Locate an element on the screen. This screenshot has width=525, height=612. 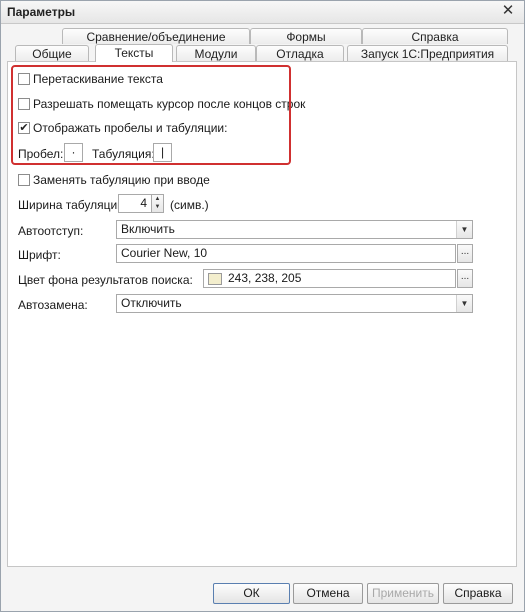
search-bg-field: 243, 238, 205 is located at coordinates (329, 278).